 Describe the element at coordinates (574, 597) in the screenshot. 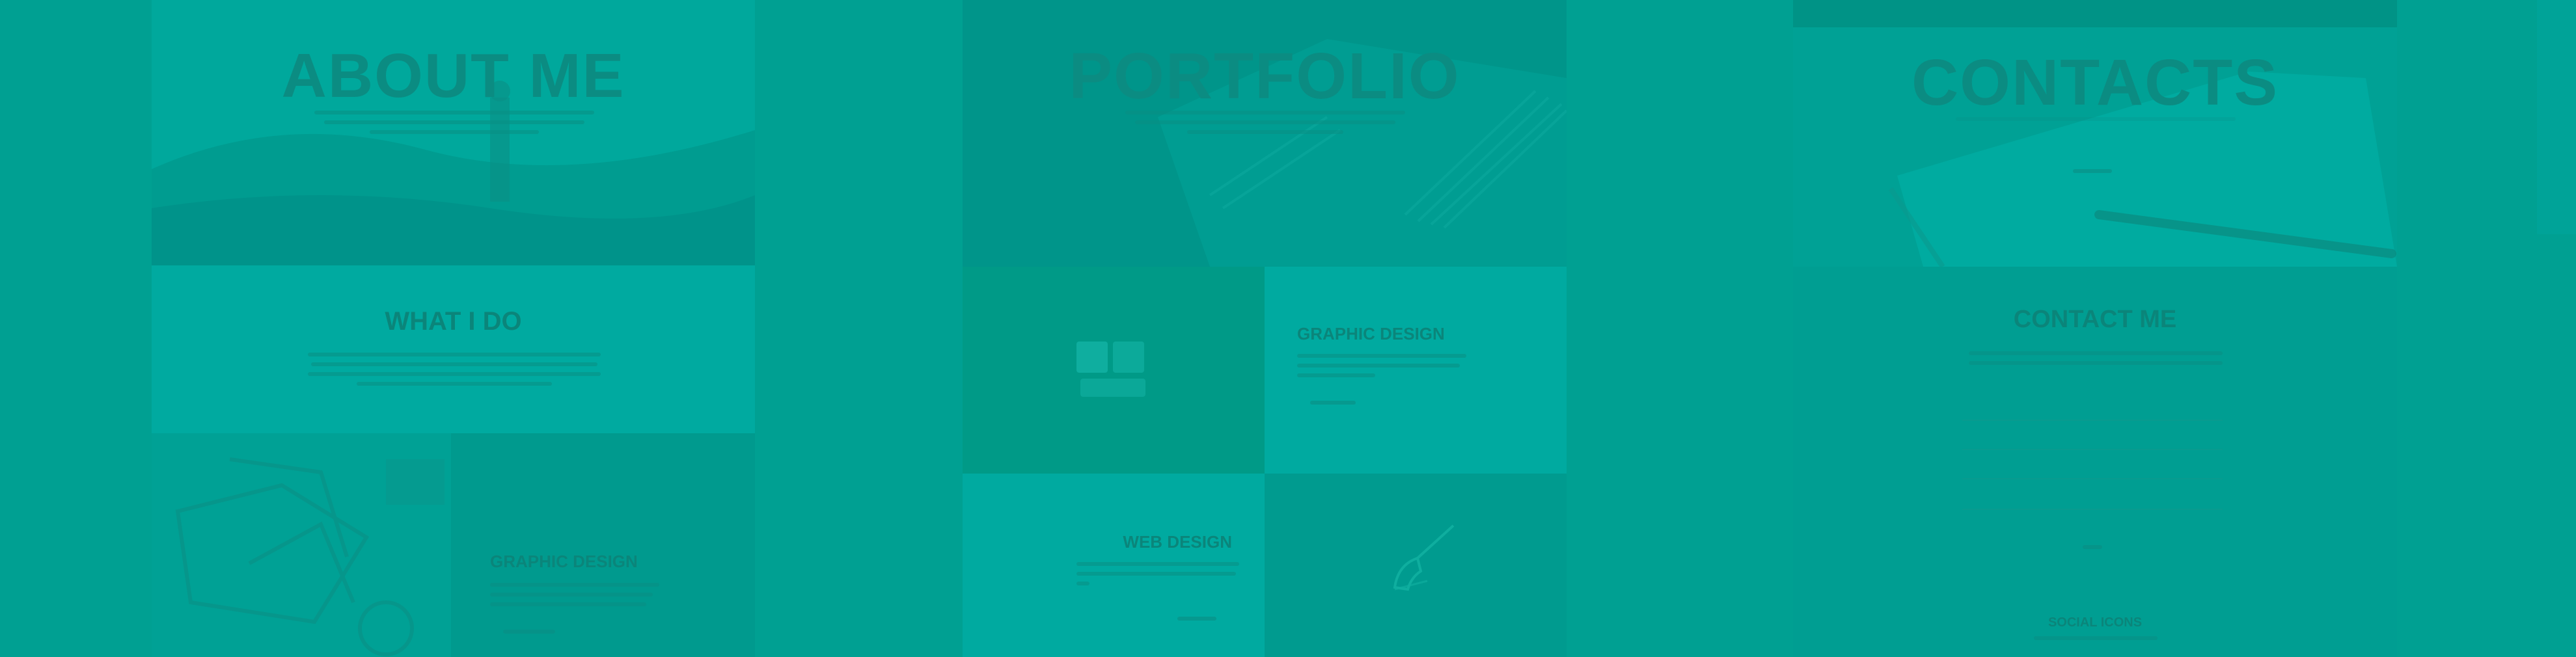

I see `about-feature-text` at that location.